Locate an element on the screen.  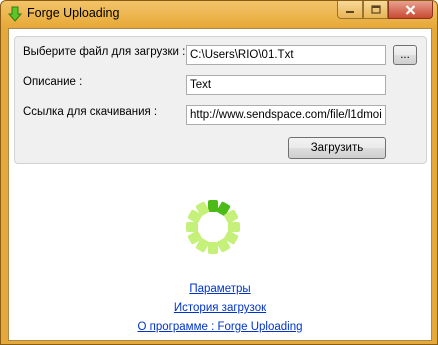
file-path-input is located at coordinates (286, 55).